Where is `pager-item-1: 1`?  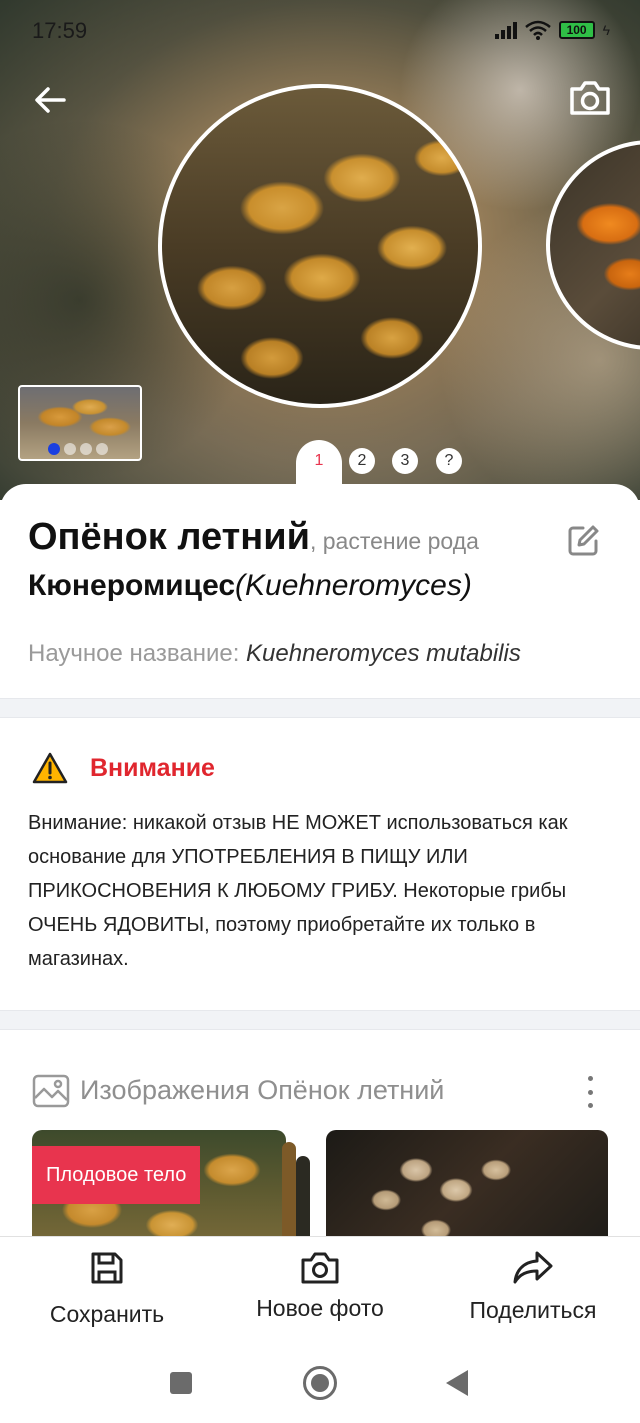
pager-item-1: 1 is located at coordinates (319, 461).